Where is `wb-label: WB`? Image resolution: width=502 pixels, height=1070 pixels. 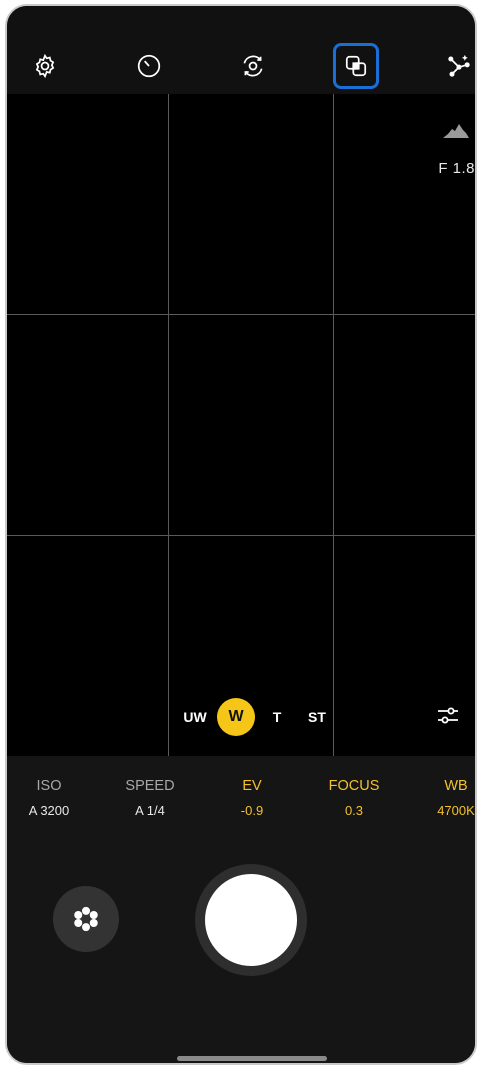 wb-label: WB is located at coordinates (456, 786).